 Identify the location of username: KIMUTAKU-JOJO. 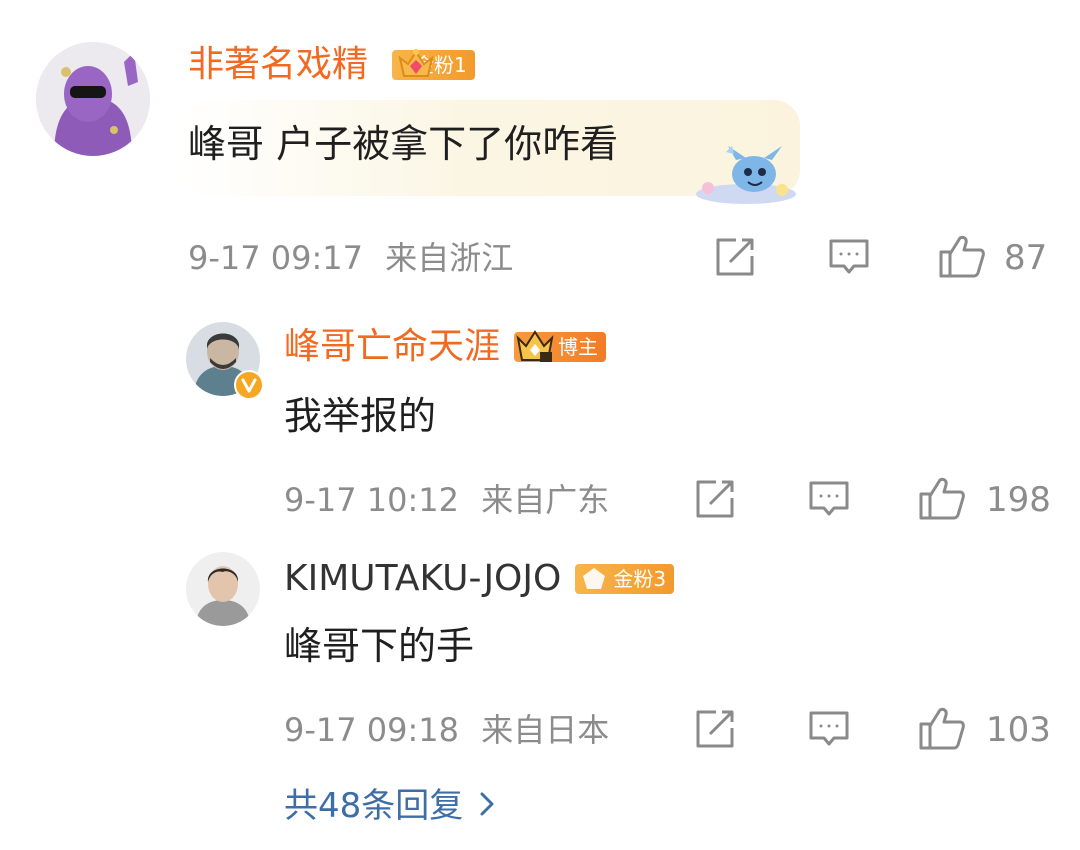
(422, 579).